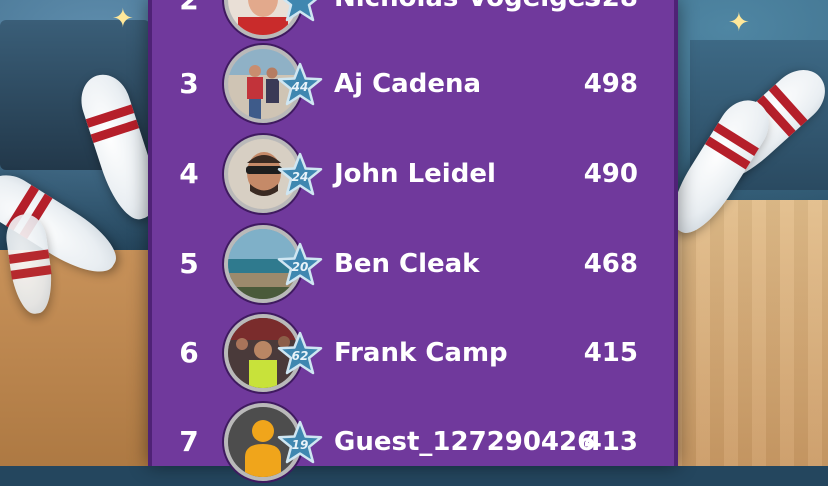 This screenshot has width=828, height=486. Describe the element at coordinates (611, 21) in the screenshot. I see `player-score: 528` at that location.